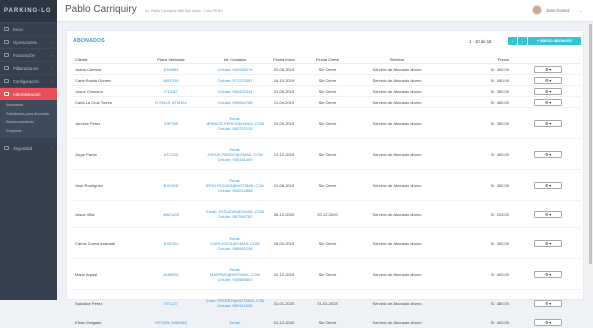 This screenshot has width=593, height=328. Describe the element at coordinates (28, 114) in the screenshot. I see `submenu-item: Solicitudes para Abonado` at that location.